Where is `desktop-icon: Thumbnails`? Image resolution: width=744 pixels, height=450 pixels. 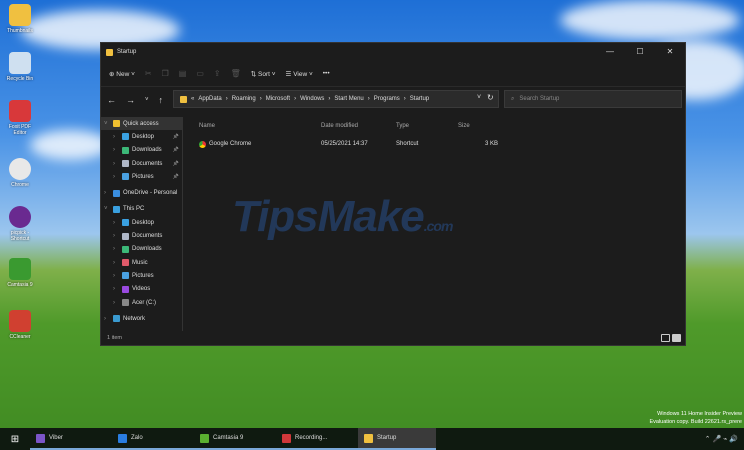
desktop-icon: Thumbnails is located at coordinates (20, 19).